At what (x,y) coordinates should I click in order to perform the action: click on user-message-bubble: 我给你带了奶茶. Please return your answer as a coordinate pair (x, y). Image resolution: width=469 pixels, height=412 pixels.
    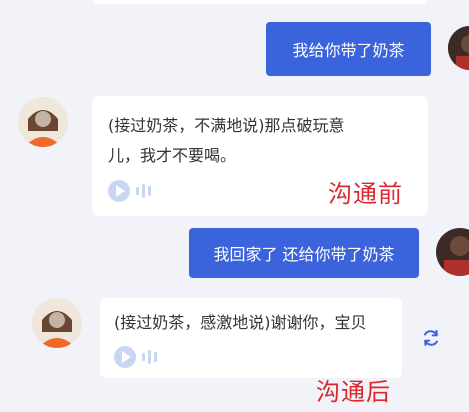
    Looking at the image, I should click on (348, 49).